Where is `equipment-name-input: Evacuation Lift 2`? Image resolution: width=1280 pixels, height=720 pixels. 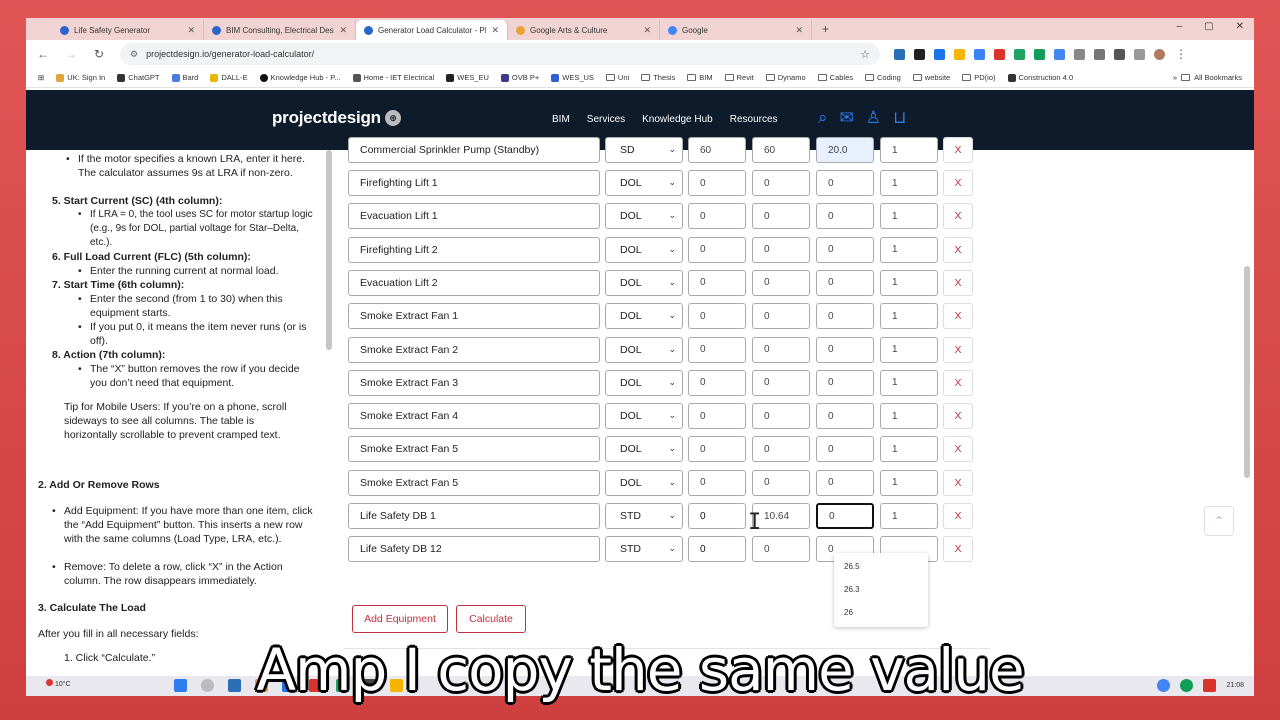
equipment-name-input: Evacuation Lift 2 is located at coordinates (474, 282).